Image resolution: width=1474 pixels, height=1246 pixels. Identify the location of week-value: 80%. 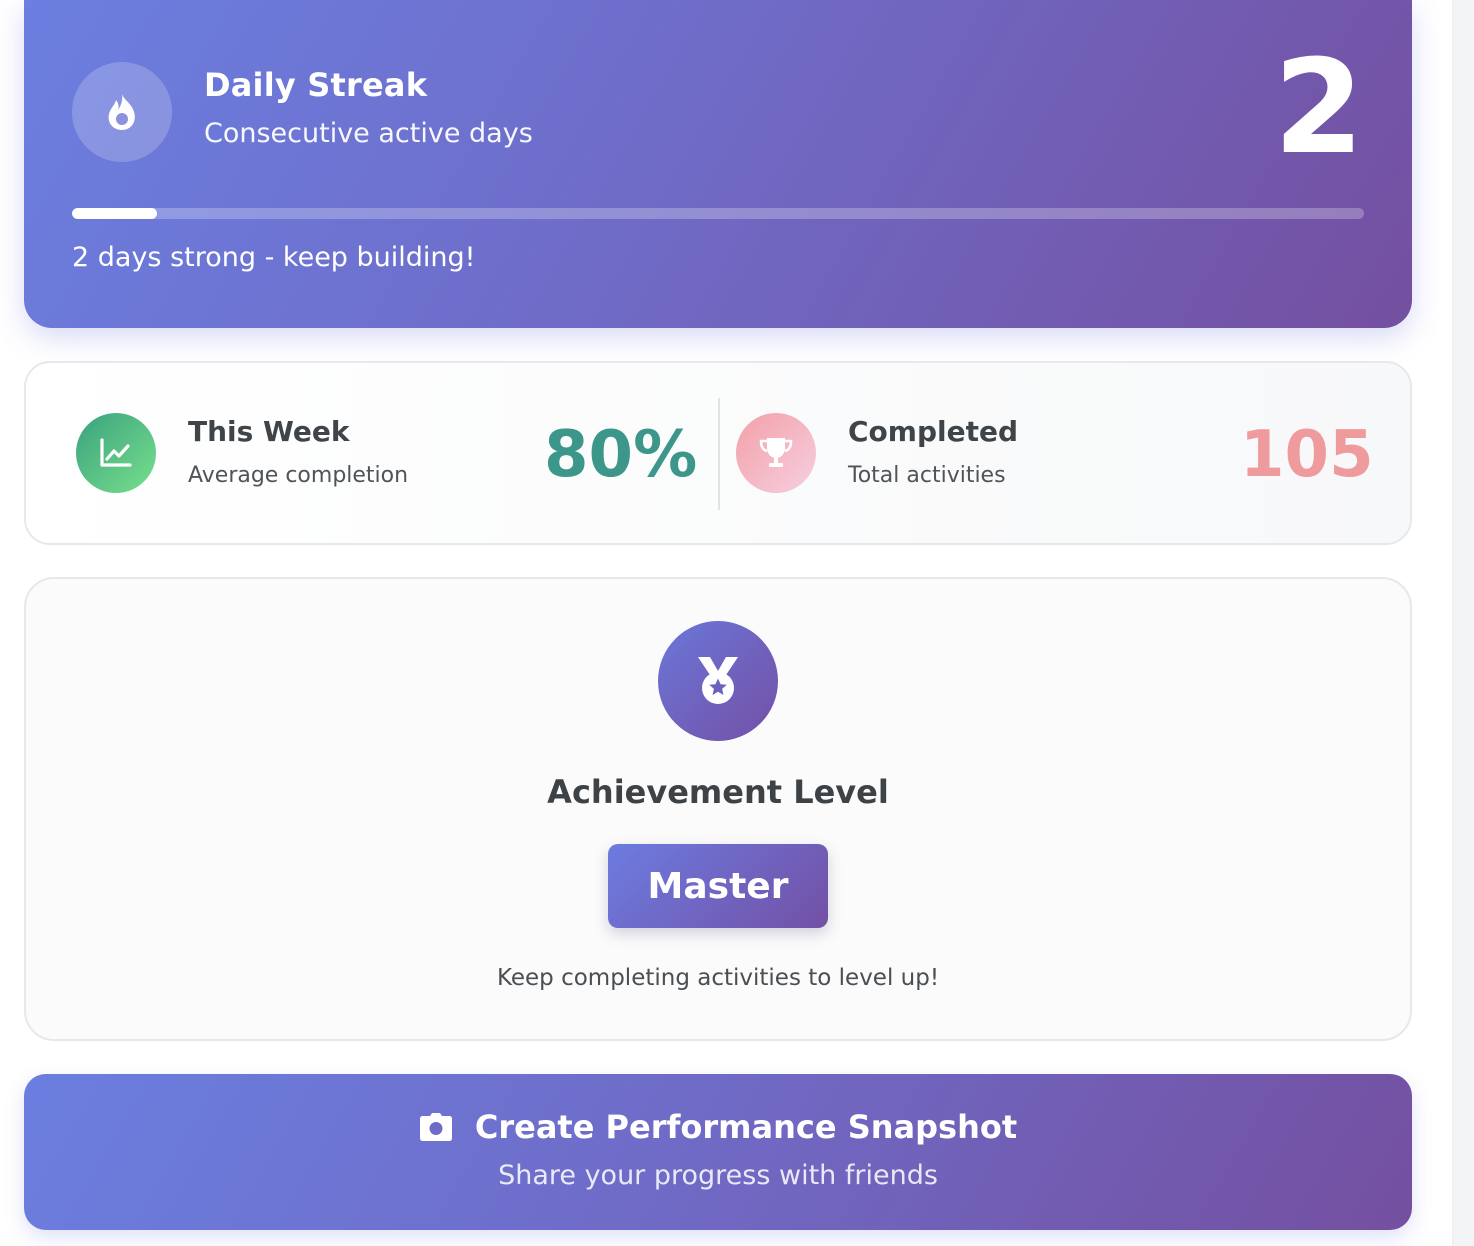
(621, 455).